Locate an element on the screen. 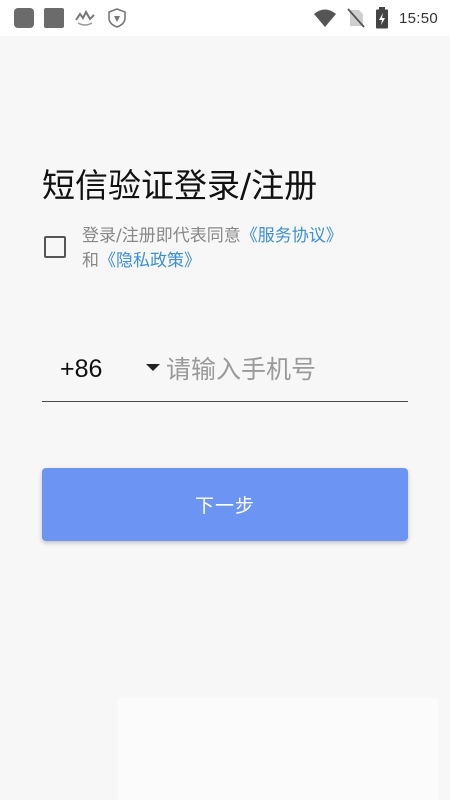 This screenshot has height=800, width=450. country-code-selector: +86 is located at coordinates (81, 369).